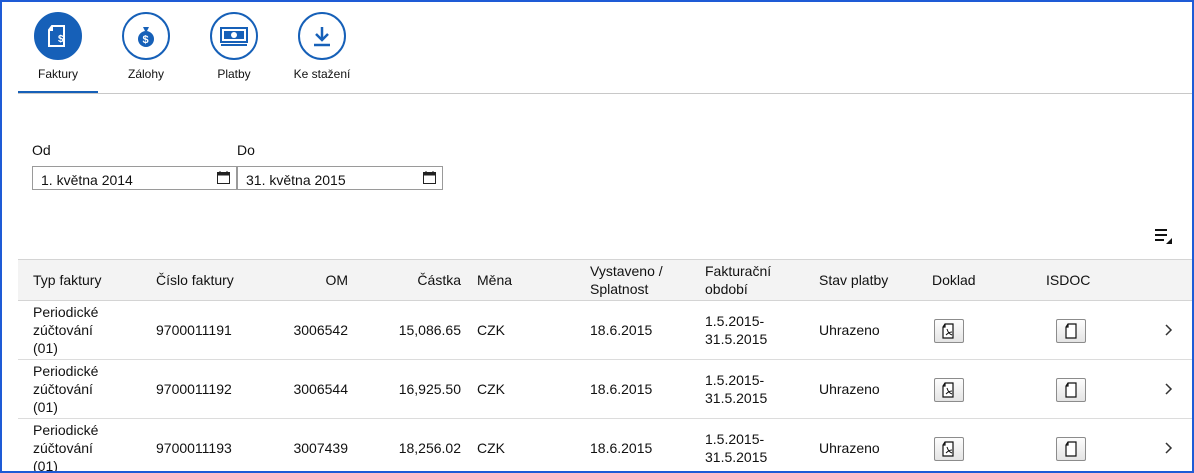  Describe the element at coordinates (246, 150) in the screenshot. I see `to-label: Do` at that location.